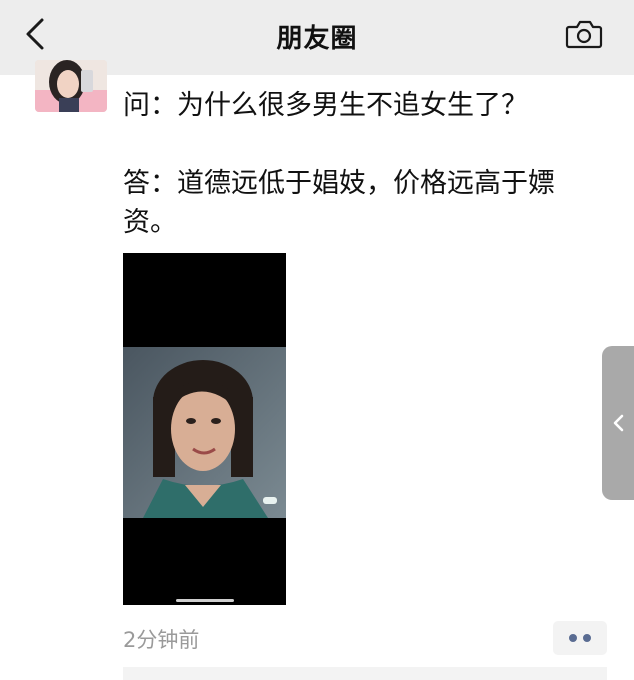 This screenshot has height=680, width=634. I want to click on portrait-photo, so click(204, 432).